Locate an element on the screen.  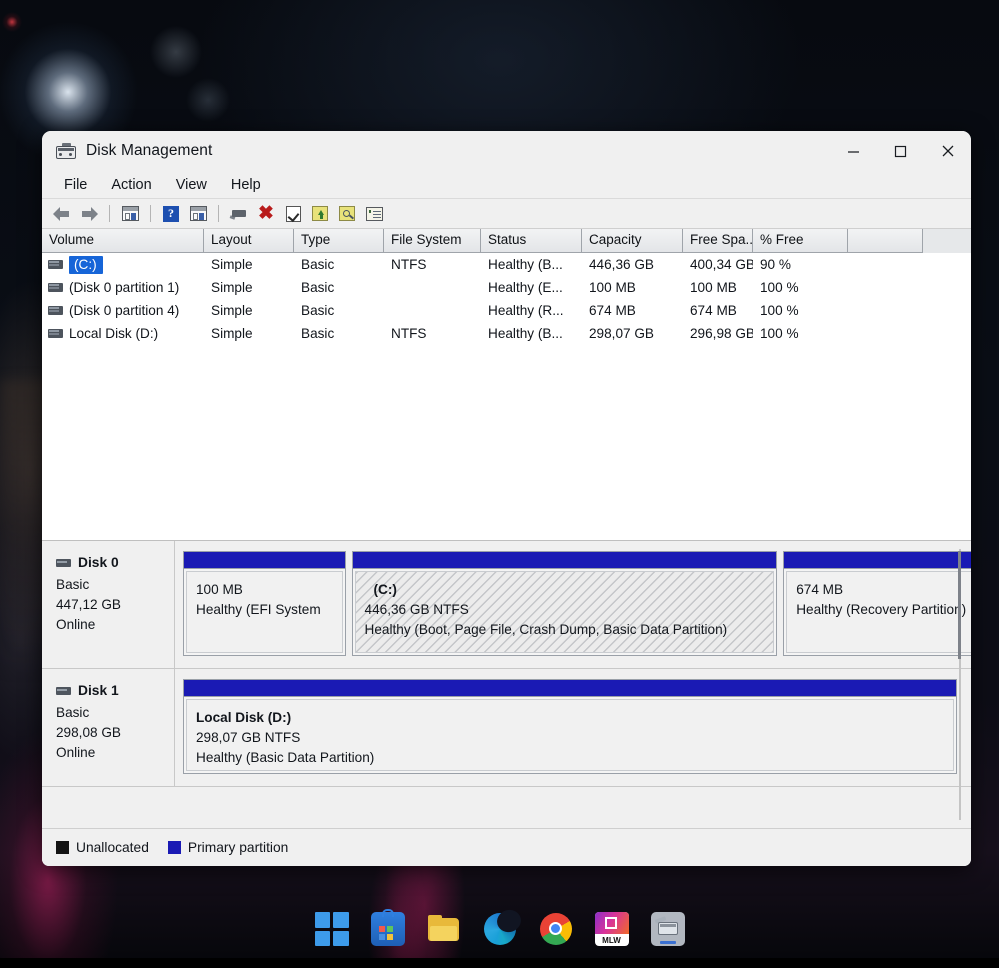
list-view-icon is located at coordinates (374, 214).